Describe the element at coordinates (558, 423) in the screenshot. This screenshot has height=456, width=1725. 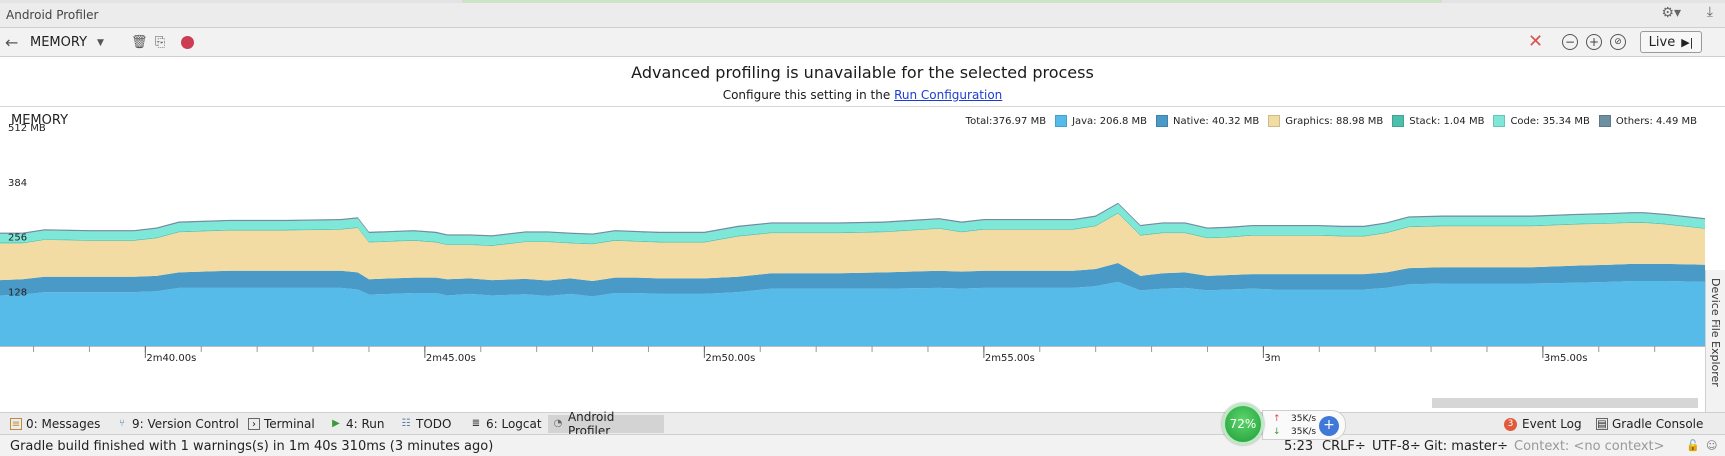
I see `profiler-icon: ◔` at that location.